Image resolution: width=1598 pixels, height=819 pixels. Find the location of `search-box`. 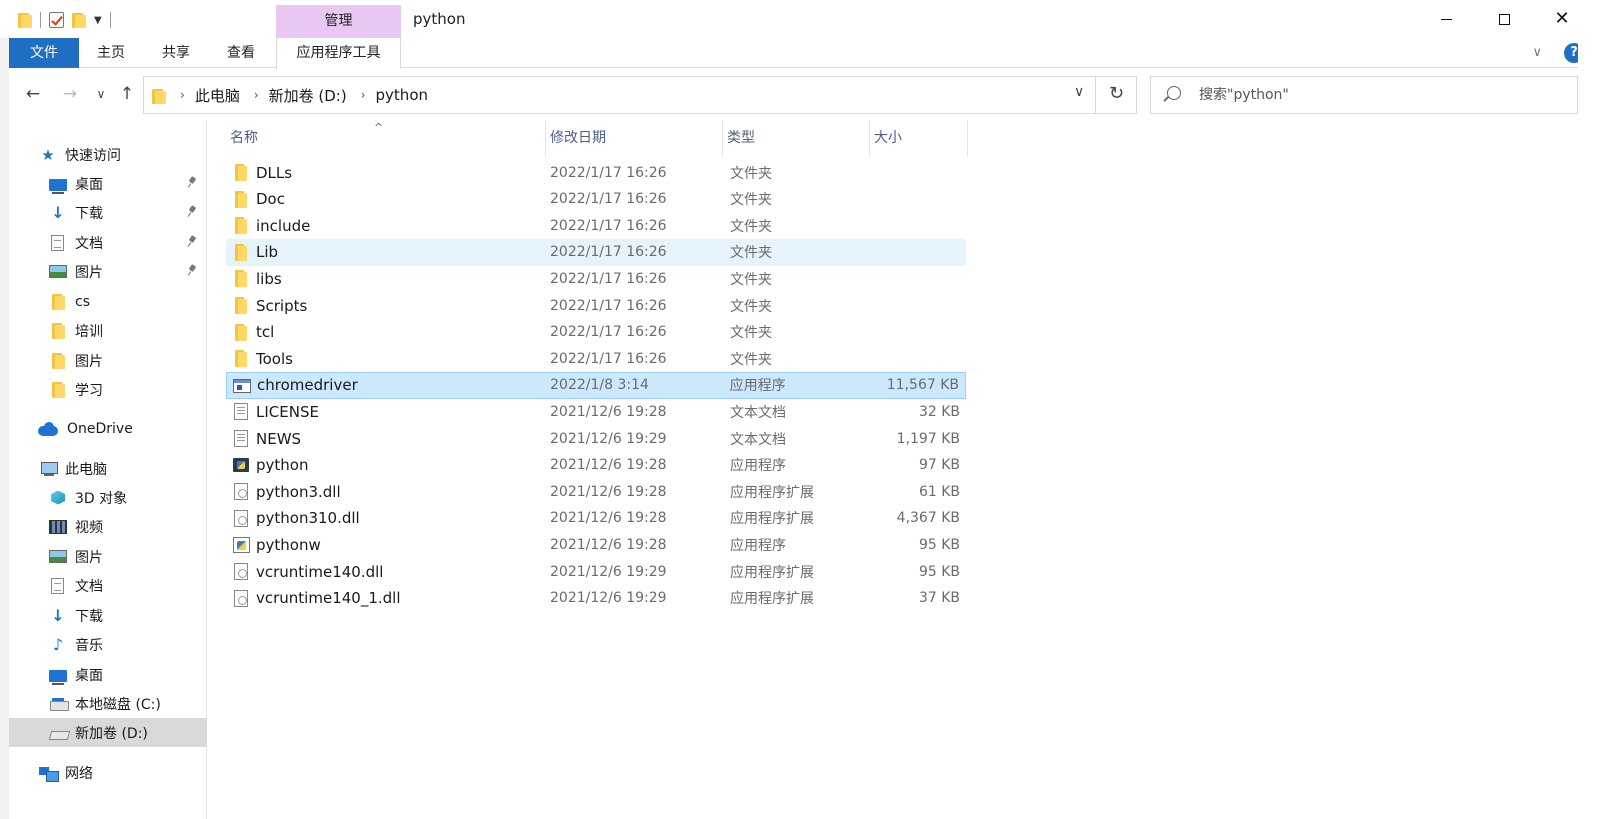

search-box is located at coordinates (1364, 95).